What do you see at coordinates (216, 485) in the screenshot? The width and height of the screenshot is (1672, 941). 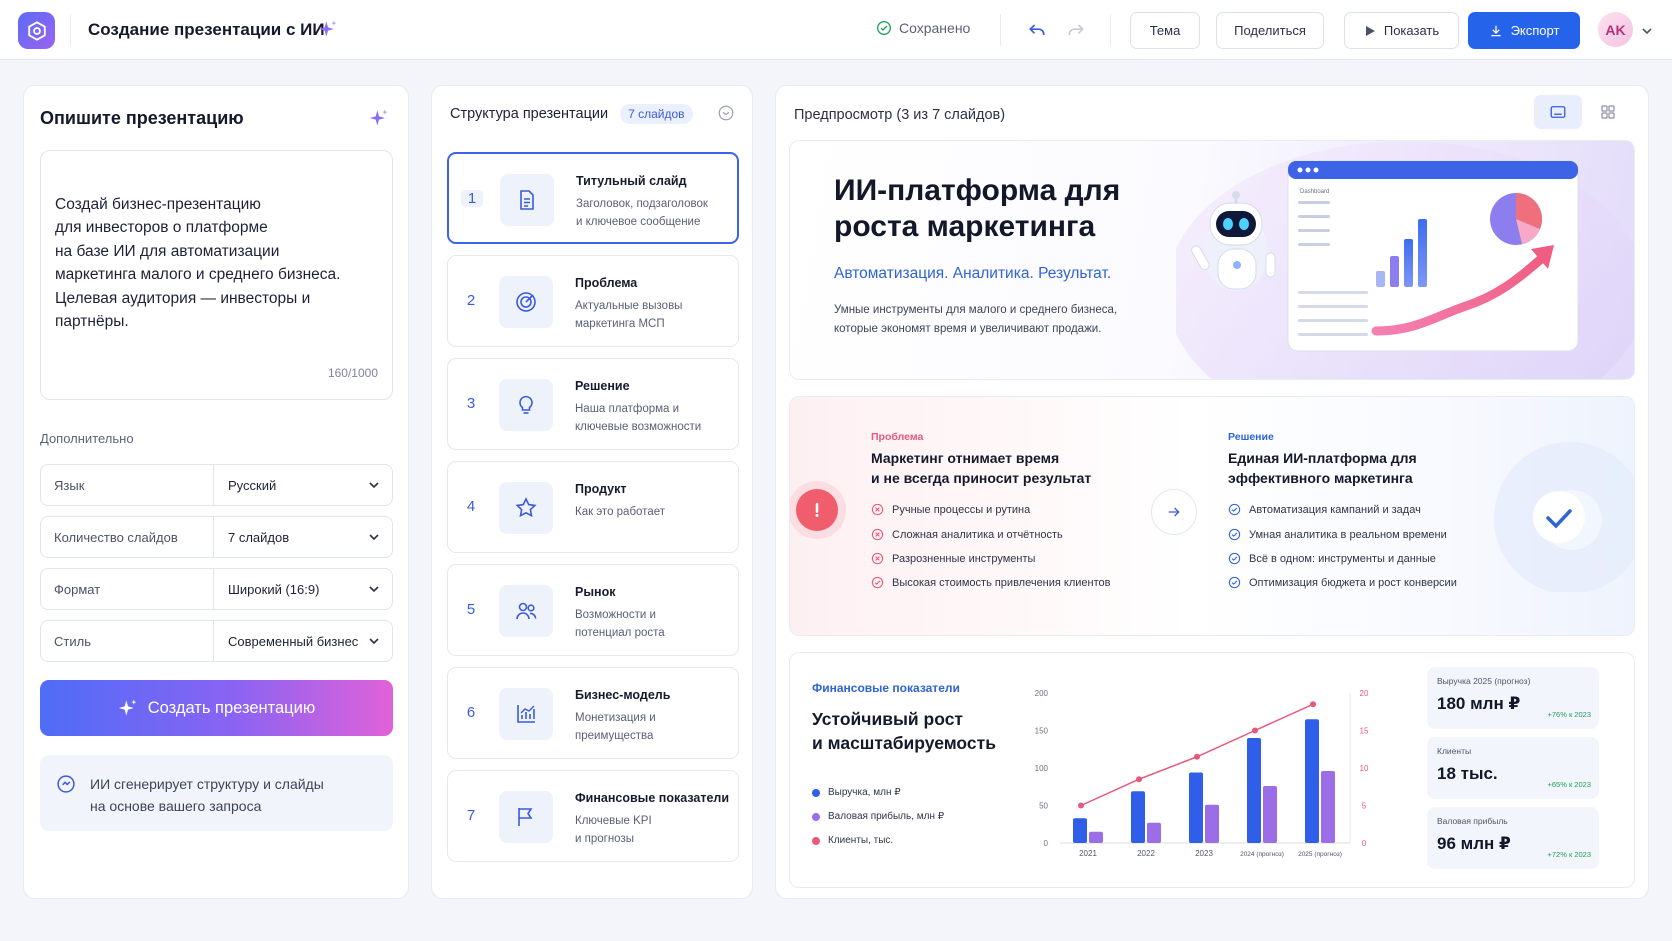 I see `language-select: Язык Русский` at bounding box center [216, 485].